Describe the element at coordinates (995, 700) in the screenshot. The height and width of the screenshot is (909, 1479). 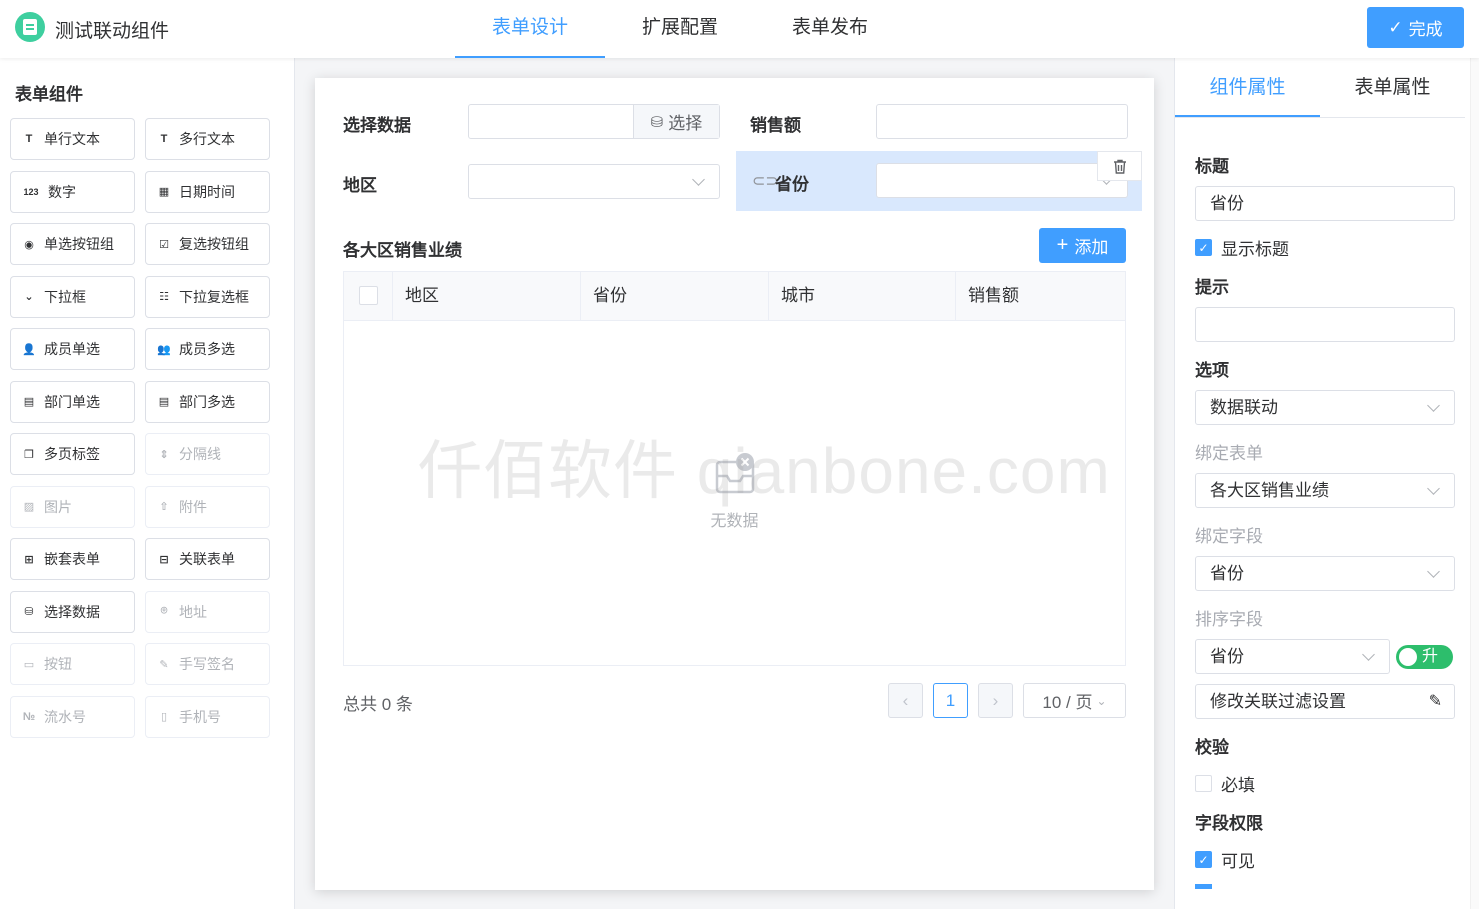
I see `next-page-button: ›` at that location.